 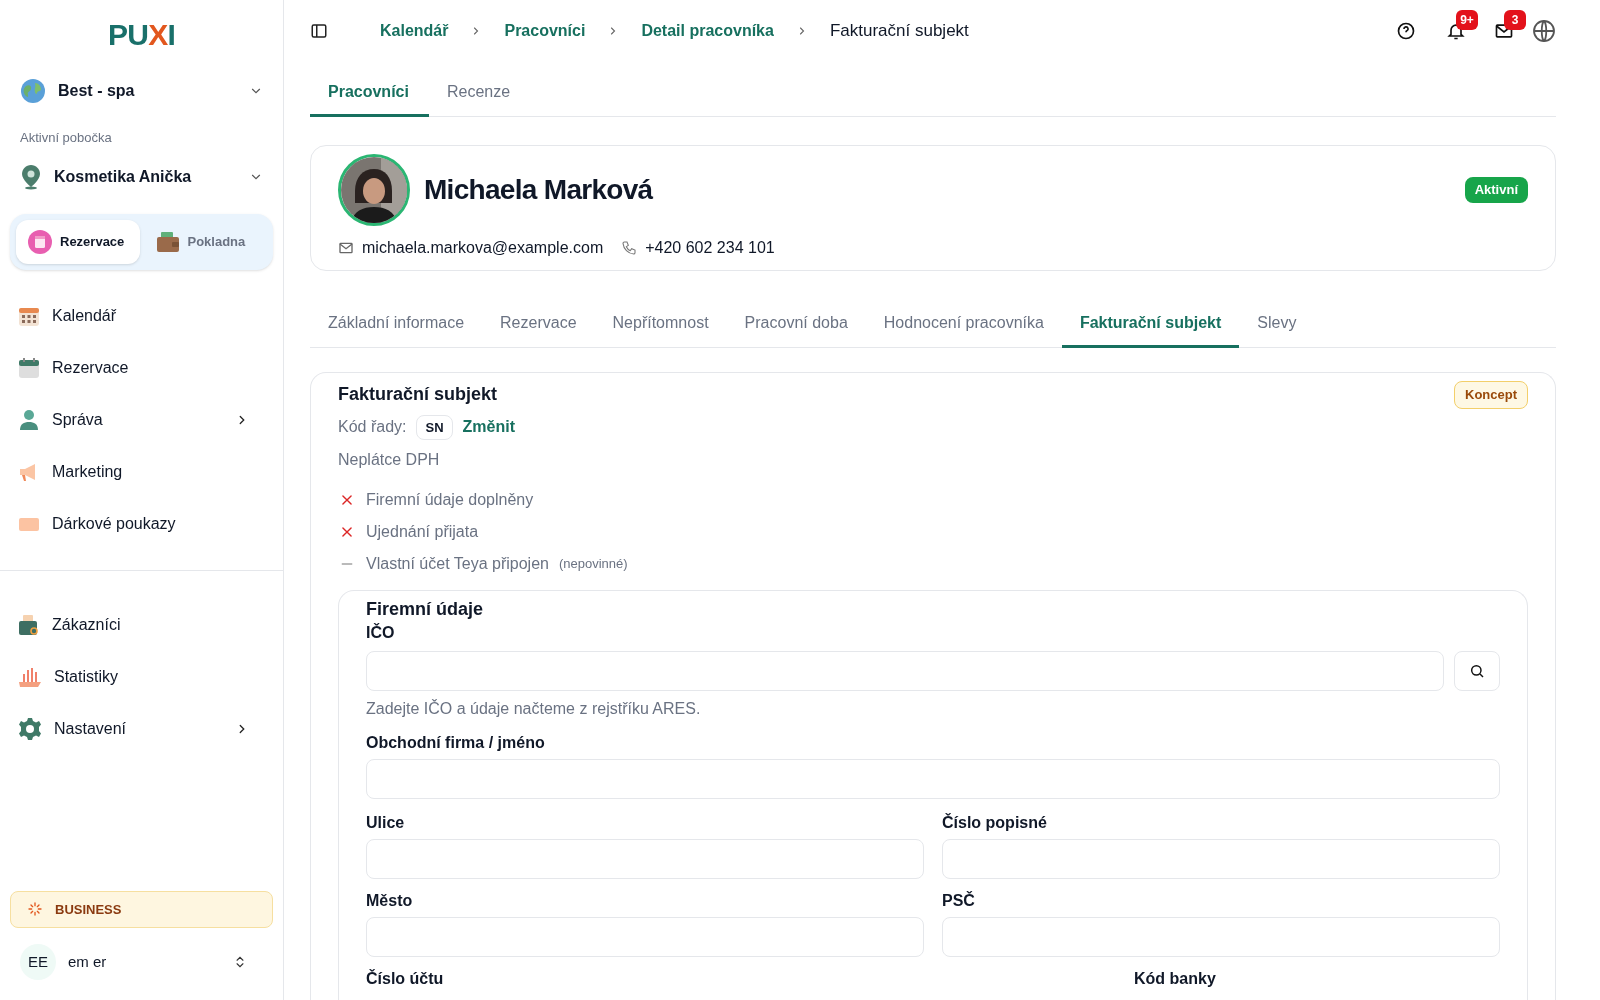 What do you see at coordinates (418, 395) in the screenshot?
I see `section-title: Fakturační subjekt` at bounding box center [418, 395].